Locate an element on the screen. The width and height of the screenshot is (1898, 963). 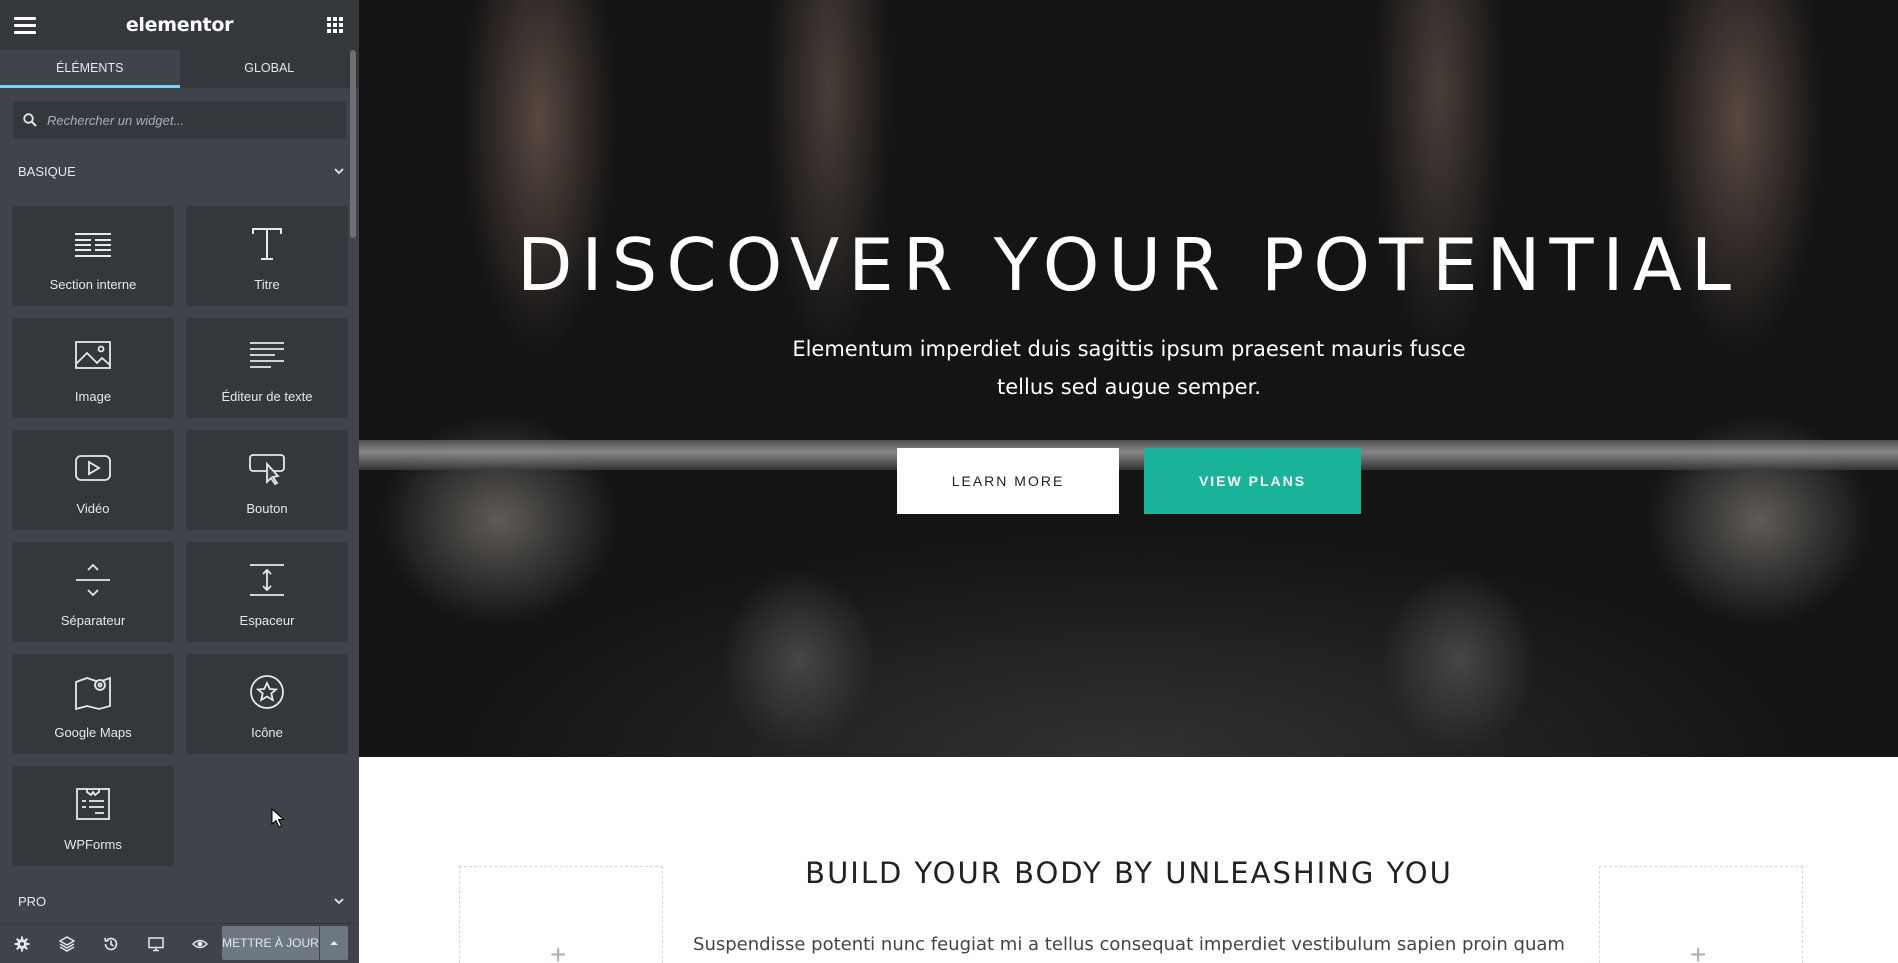
caret-up-icon is located at coordinates (334, 943).